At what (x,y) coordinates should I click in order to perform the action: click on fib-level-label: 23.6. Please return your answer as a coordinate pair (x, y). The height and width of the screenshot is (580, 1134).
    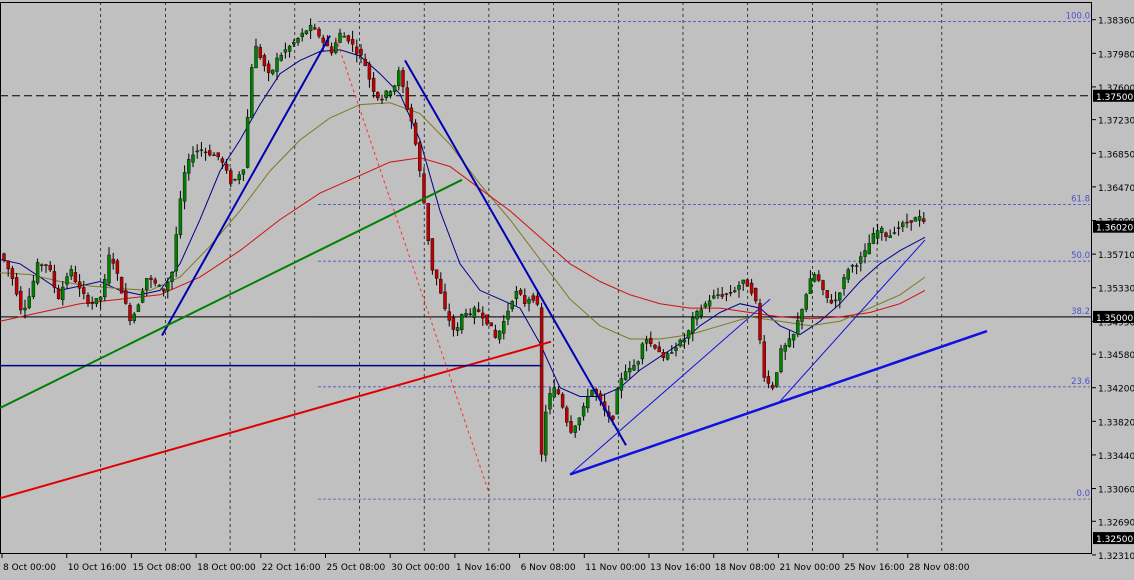
    Looking at the image, I should click on (1080, 382).